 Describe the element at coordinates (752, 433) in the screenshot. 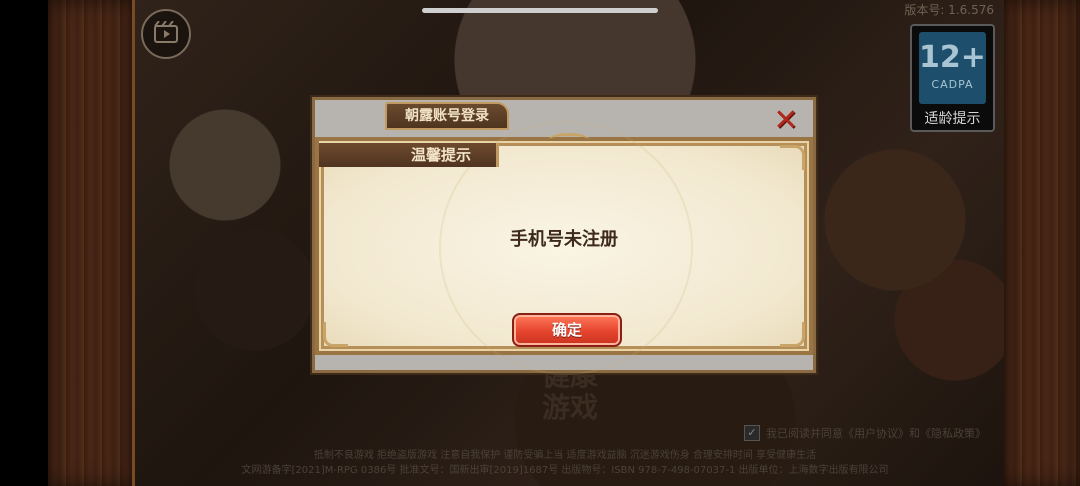

I see `agreement-checkbox: ✓` at that location.